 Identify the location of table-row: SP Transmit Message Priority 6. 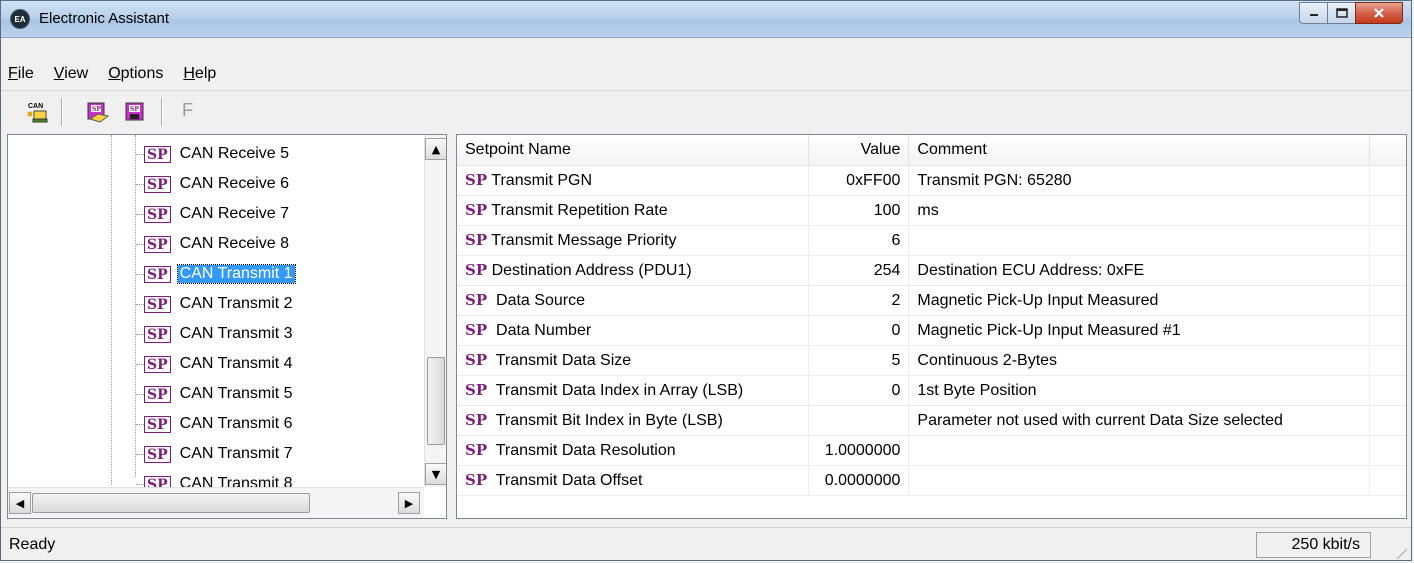
(931, 240).